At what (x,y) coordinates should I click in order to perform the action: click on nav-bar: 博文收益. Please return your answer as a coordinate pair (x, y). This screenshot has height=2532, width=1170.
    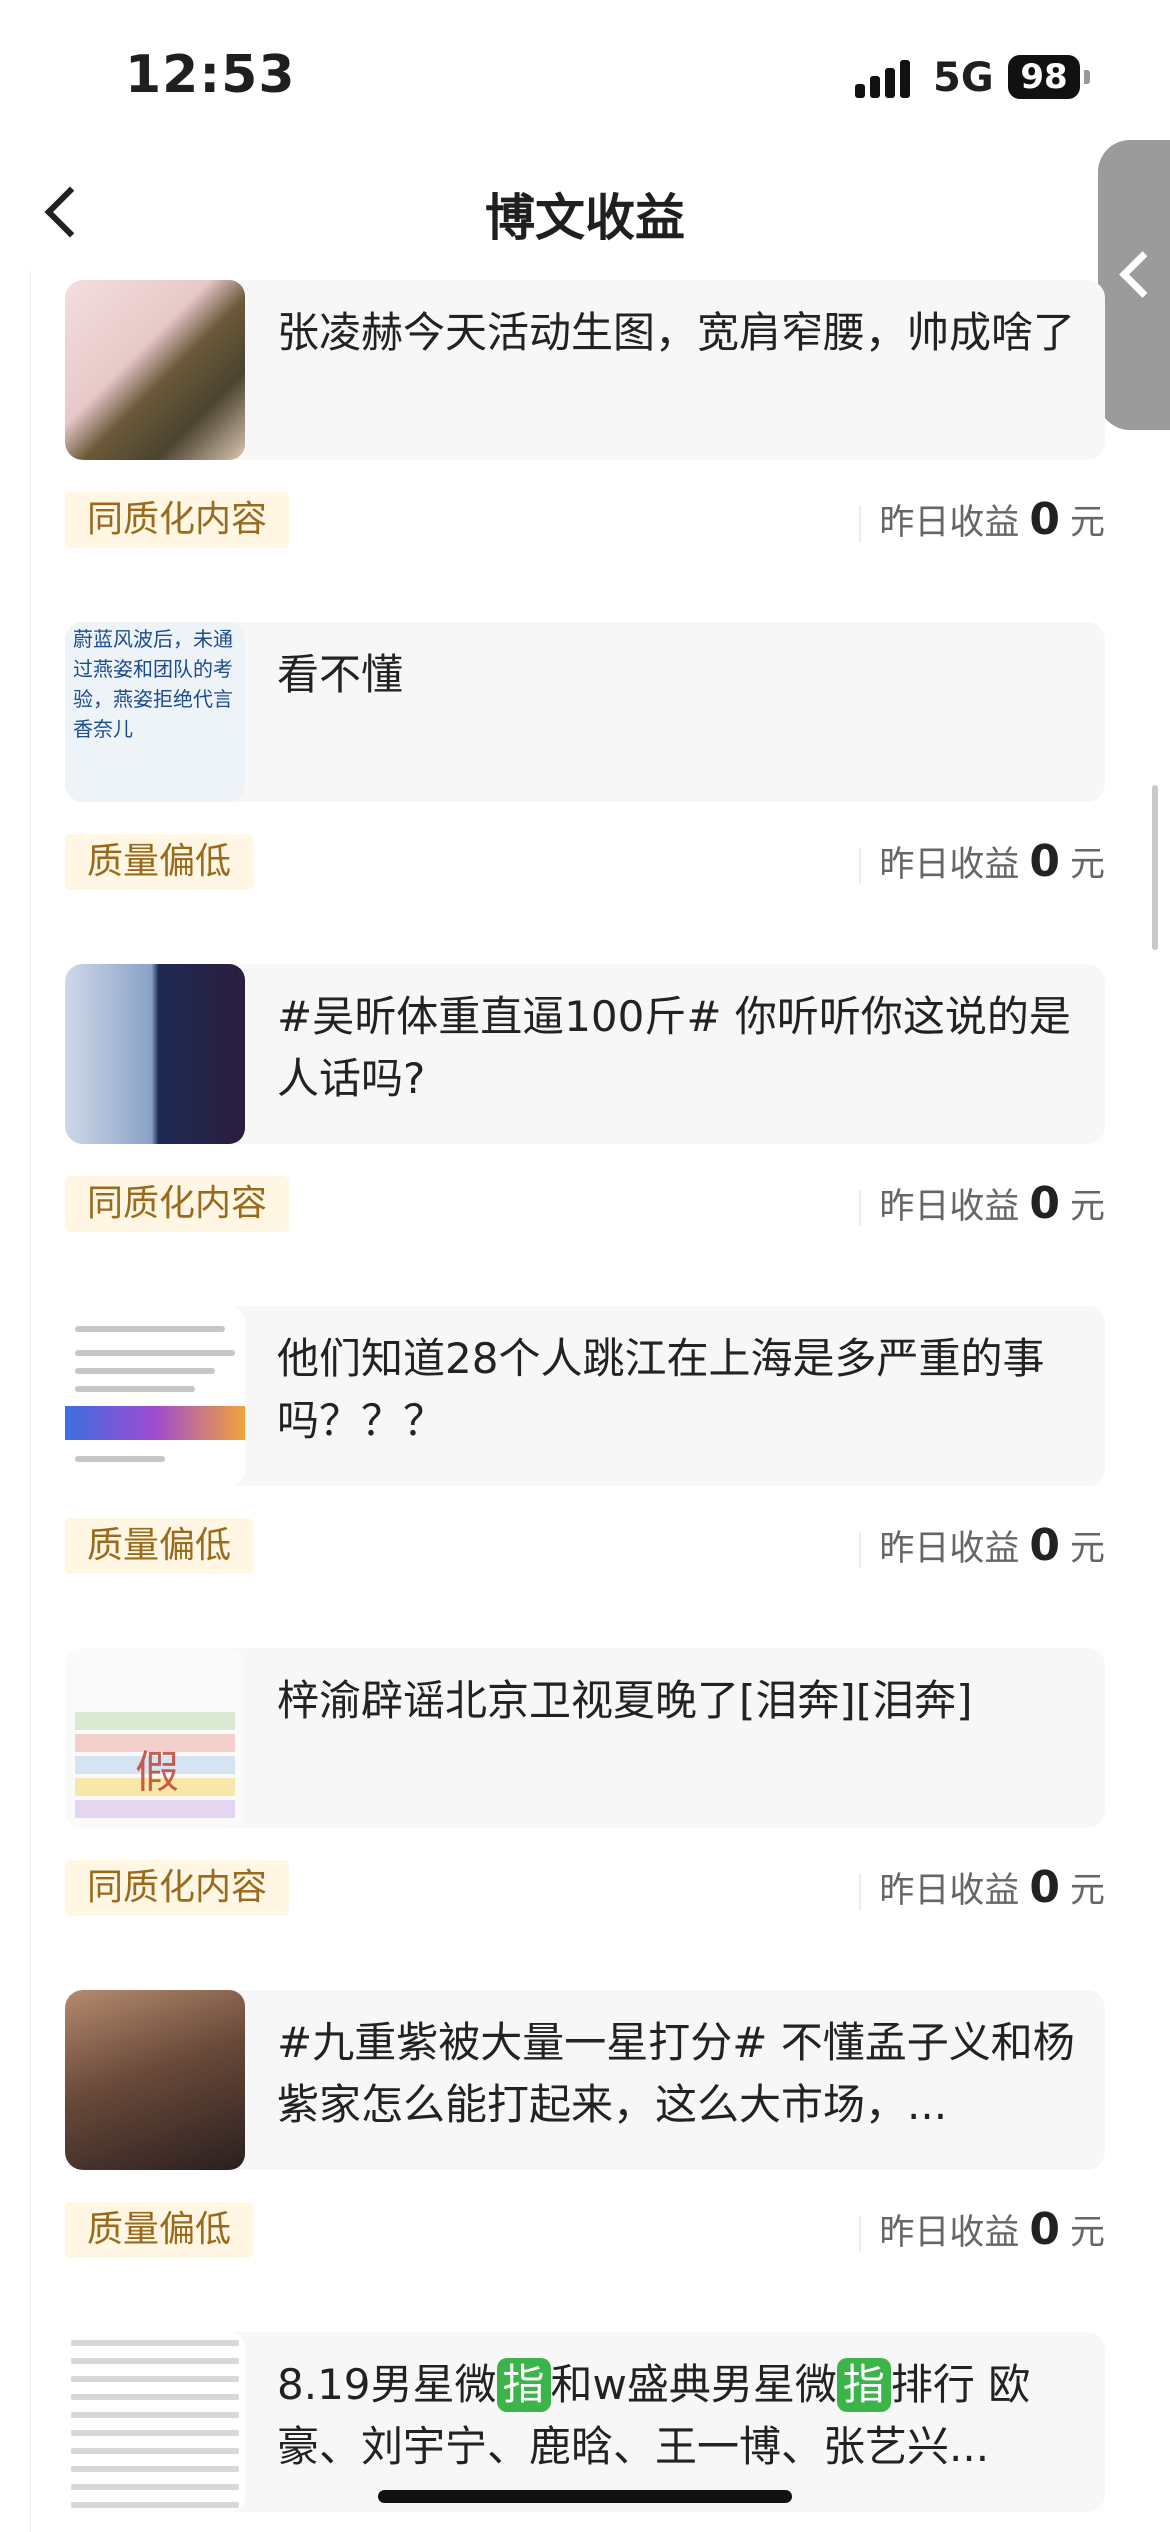
    Looking at the image, I should click on (585, 210).